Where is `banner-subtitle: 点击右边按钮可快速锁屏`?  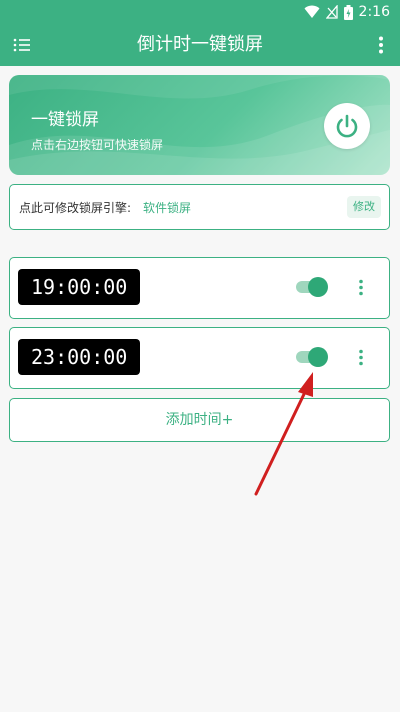 banner-subtitle: 点击右边按钮可快速锁屏 is located at coordinates (97, 145).